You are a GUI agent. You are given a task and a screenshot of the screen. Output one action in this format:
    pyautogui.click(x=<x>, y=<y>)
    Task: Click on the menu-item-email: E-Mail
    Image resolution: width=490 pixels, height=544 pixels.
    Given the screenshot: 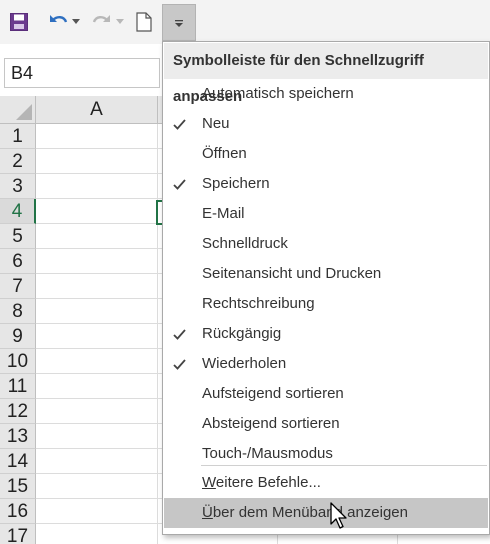 What is the action you would take?
    pyautogui.click(x=326, y=214)
    